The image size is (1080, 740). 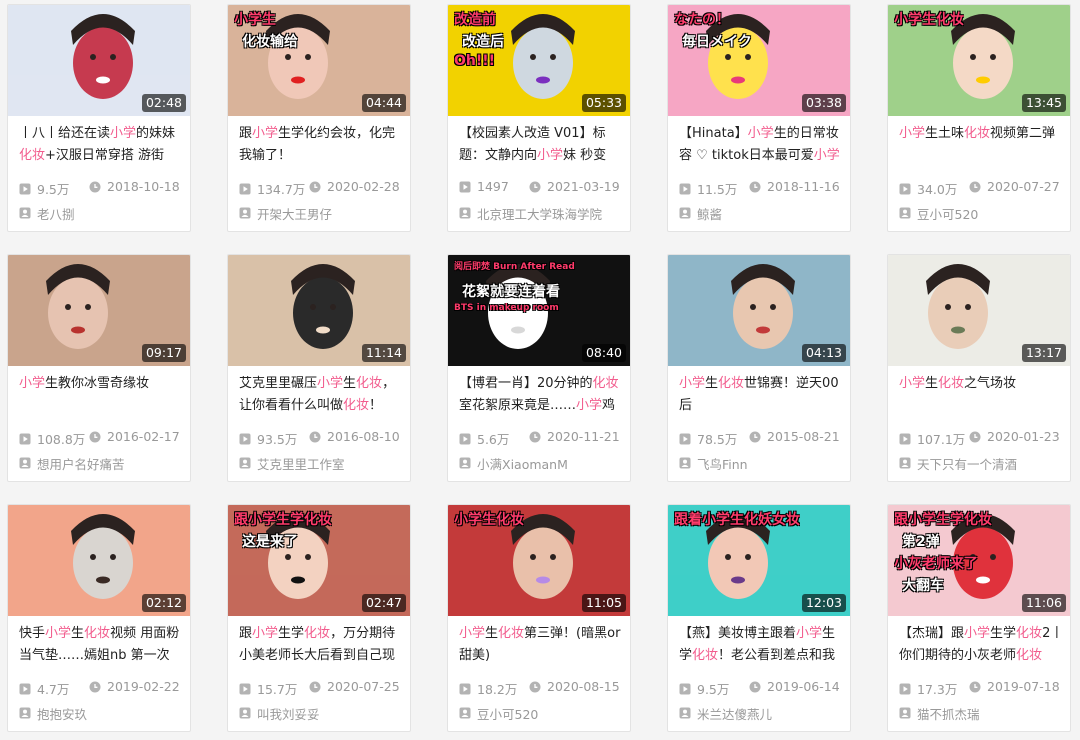 I want to click on video-title: 小学生化妆第三弹！(暗黑or甜美), so click(x=542, y=645).